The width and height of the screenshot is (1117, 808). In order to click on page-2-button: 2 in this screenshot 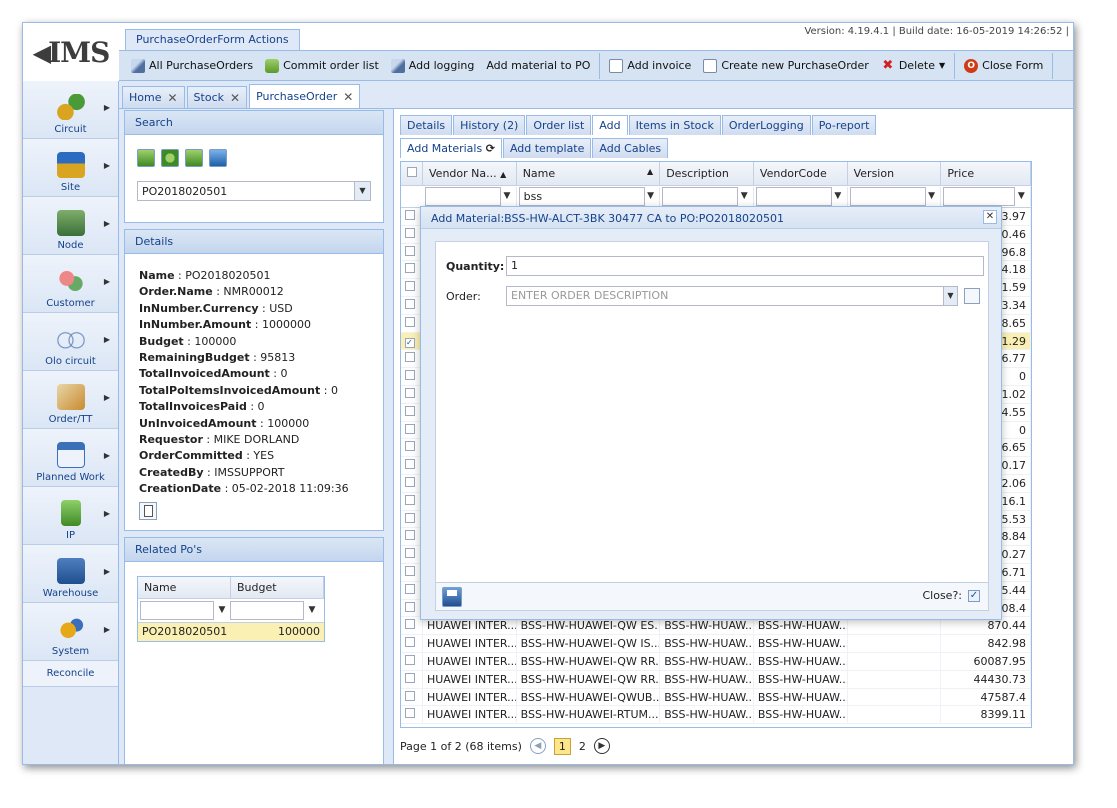, I will do `click(582, 746)`.